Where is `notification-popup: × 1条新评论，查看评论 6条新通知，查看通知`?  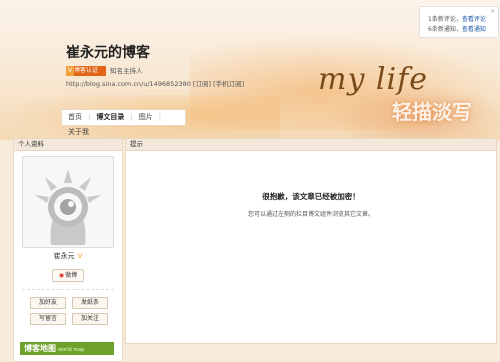
notification-popup: × 1条新评论，查看评论 6条新通知，查看通知 is located at coordinates (459, 22).